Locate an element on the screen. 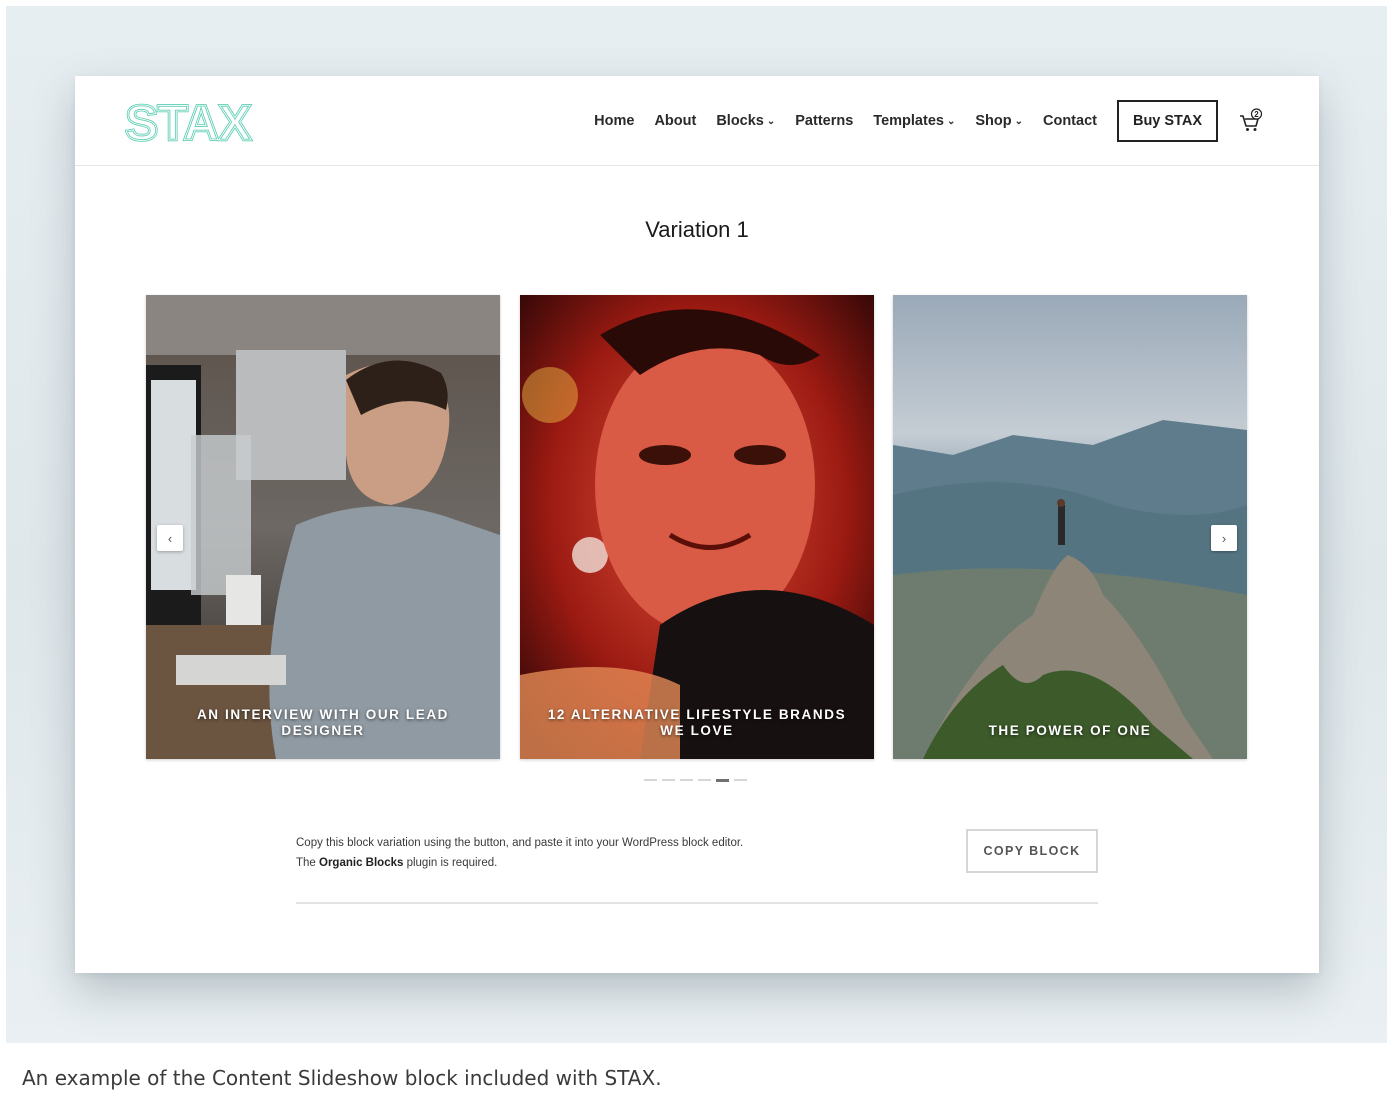  cart-icon: 2 is located at coordinates (1251, 121).